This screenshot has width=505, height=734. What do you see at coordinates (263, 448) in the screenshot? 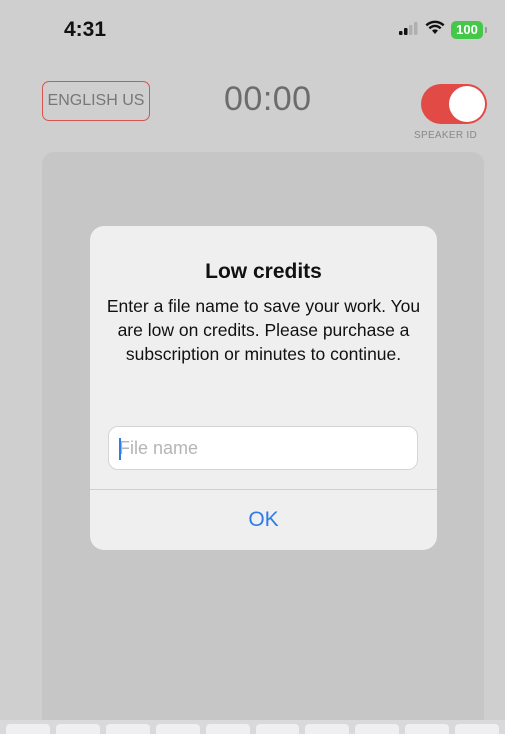
I see `file-name-input` at bounding box center [263, 448].